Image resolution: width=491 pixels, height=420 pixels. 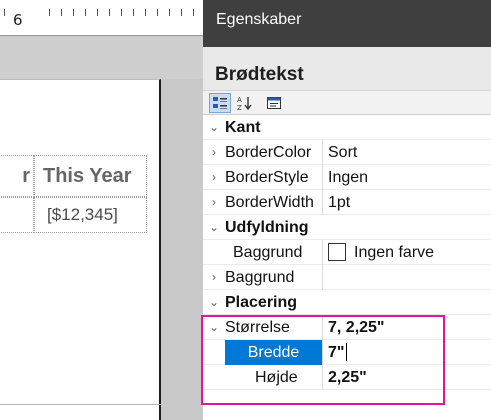 I want to click on property-row-background-color: Baggrund Ingen farve, so click(x=347, y=252).